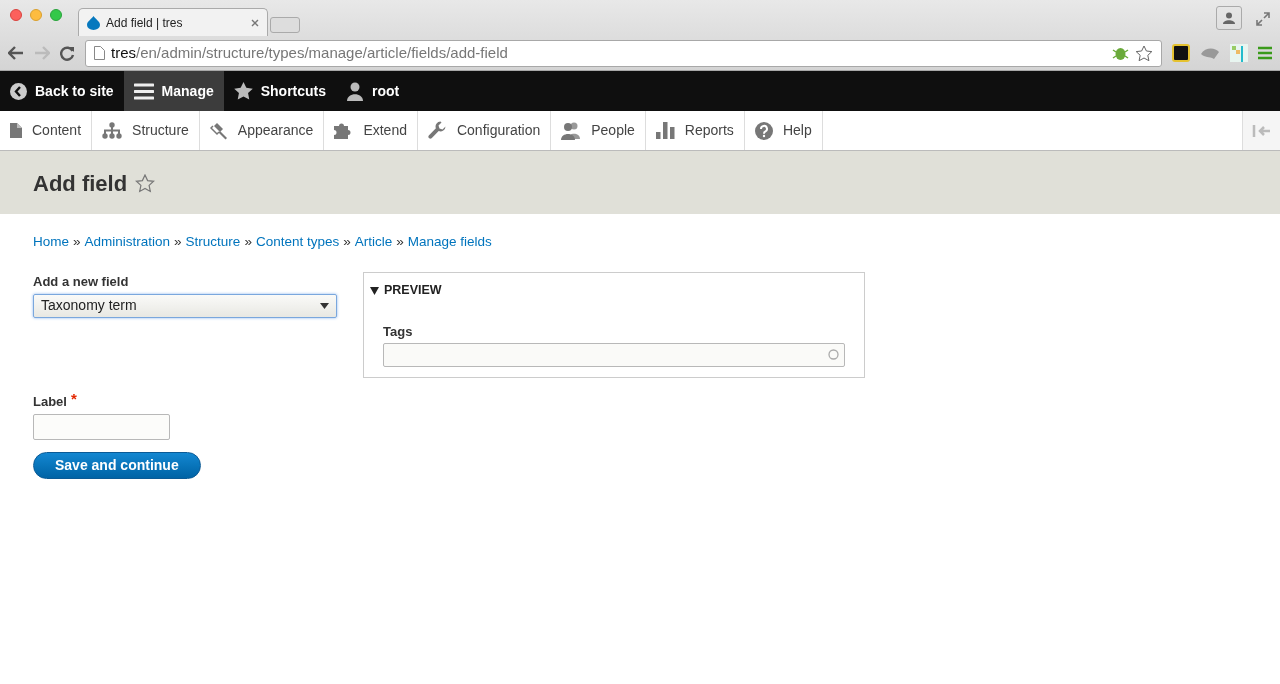 The width and height of the screenshot is (1280, 684). What do you see at coordinates (185, 305) in the screenshot?
I see `field-type-select: Taxonomy term` at bounding box center [185, 305].